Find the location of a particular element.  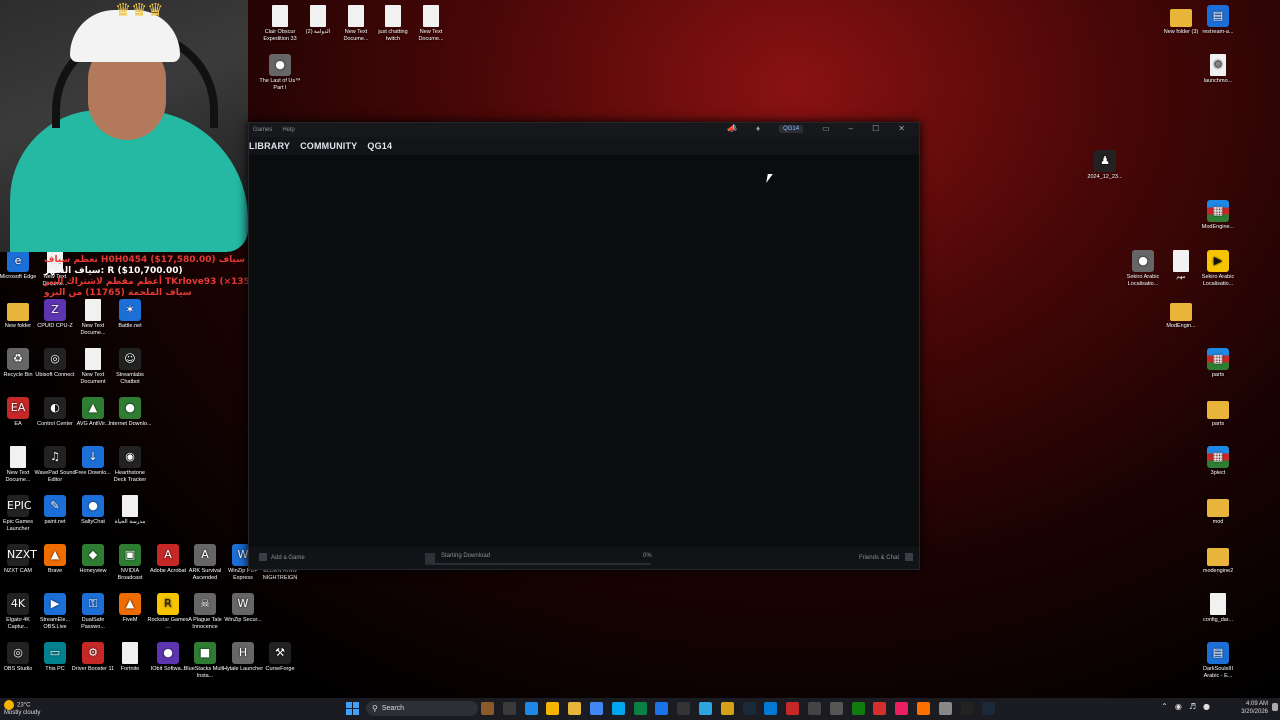

download-percent: 0% is located at coordinates (647, 556).